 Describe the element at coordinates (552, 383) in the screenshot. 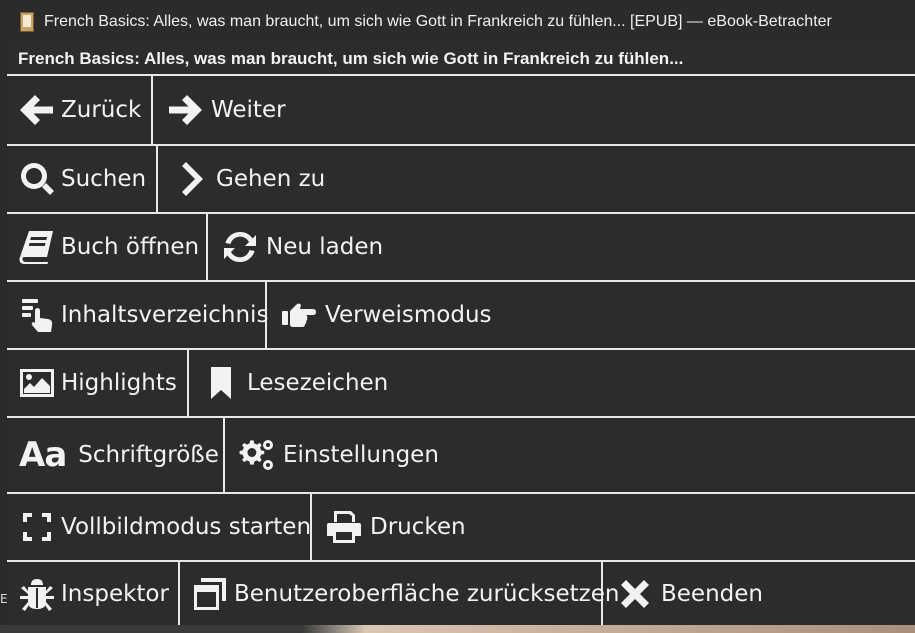

I see `bookmarks-button: Lesezeichen` at that location.